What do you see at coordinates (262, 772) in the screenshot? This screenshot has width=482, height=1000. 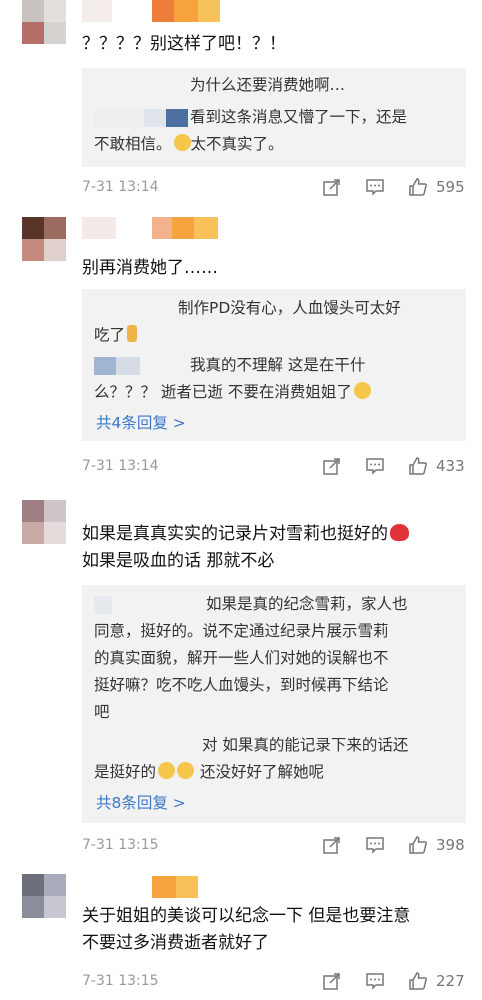 I see `reply-text: 还没好好了解她呢` at bounding box center [262, 772].